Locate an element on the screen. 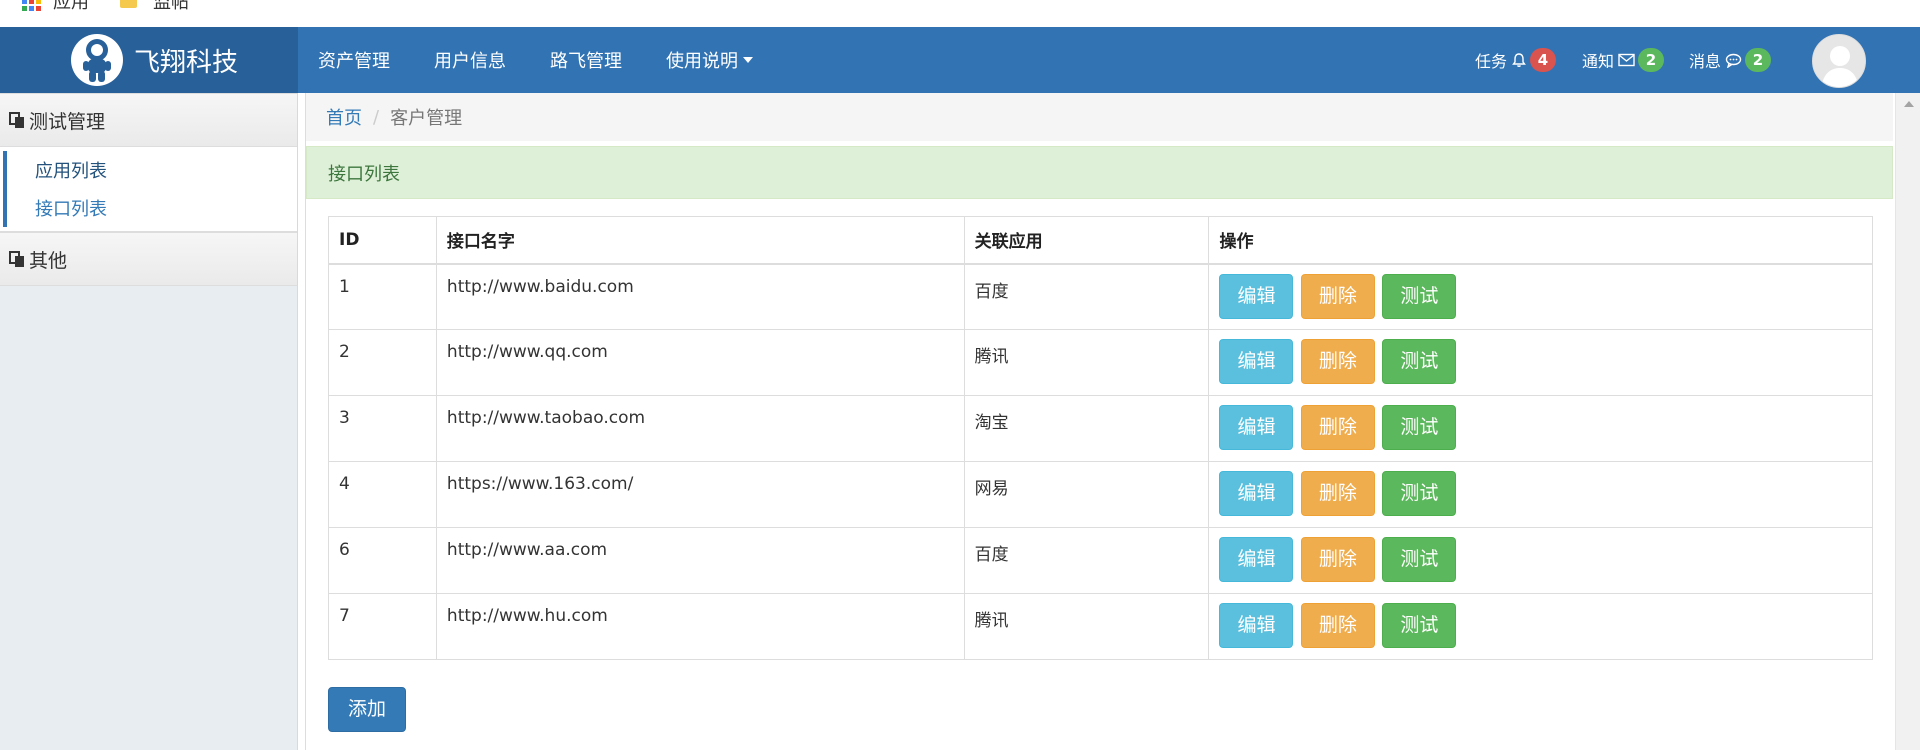 The image size is (1920, 750). breadcrumb: 首页 / 客户管理 is located at coordinates (1099, 117).